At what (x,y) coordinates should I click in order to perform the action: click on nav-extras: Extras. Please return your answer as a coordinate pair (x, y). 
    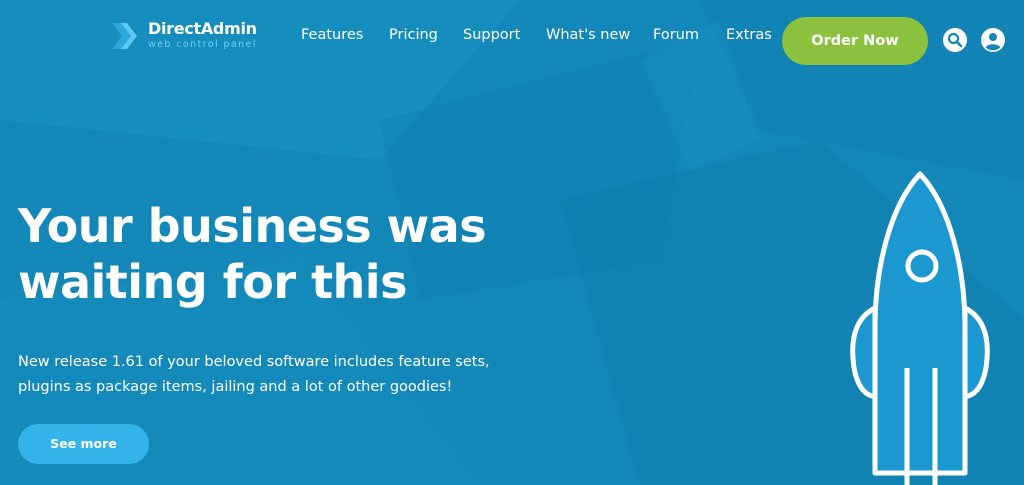
    Looking at the image, I should click on (749, 35).